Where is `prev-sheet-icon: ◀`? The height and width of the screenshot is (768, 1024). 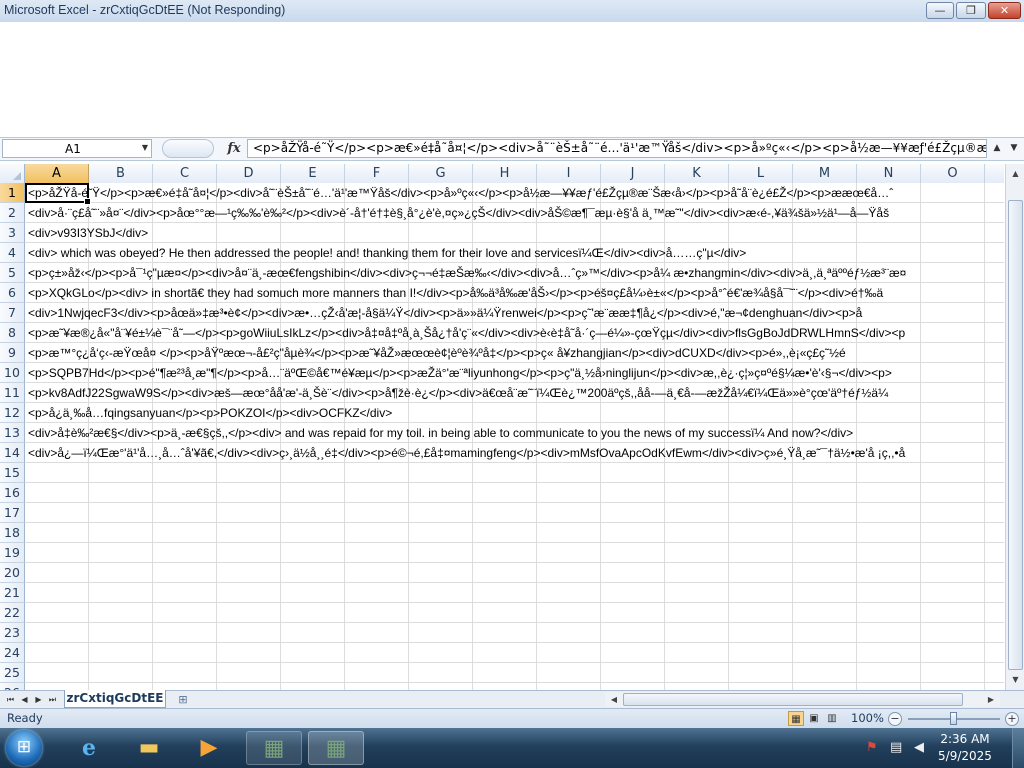
prev-sheet-icon: ◀ is located at coordinates (24, 699).